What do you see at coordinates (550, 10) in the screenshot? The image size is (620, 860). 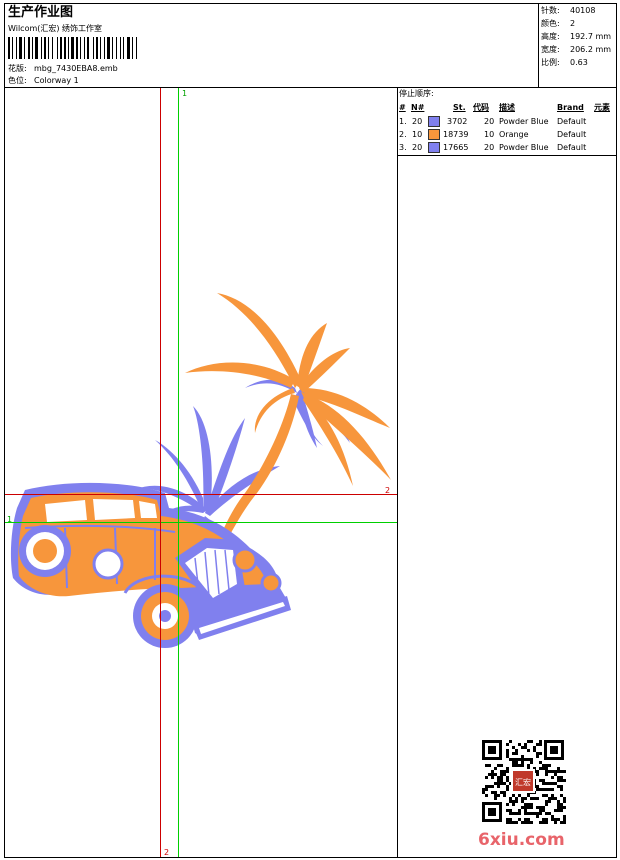 I see `stat-stitches-label: 针数:` at bounding box center [550, 10].